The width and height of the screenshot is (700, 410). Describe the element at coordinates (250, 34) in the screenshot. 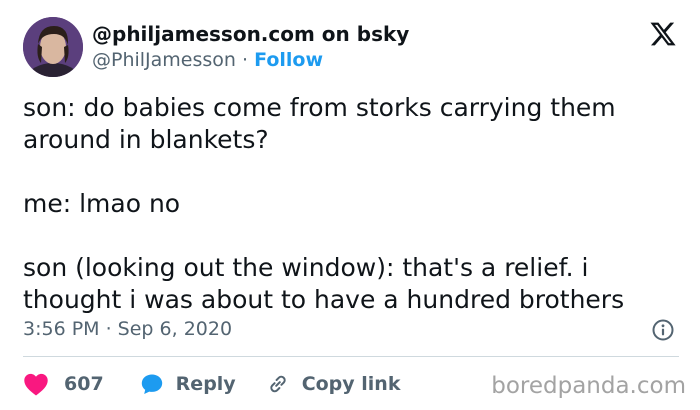

I see `author-display-name: @philjamesson.com on bsky` at that location.